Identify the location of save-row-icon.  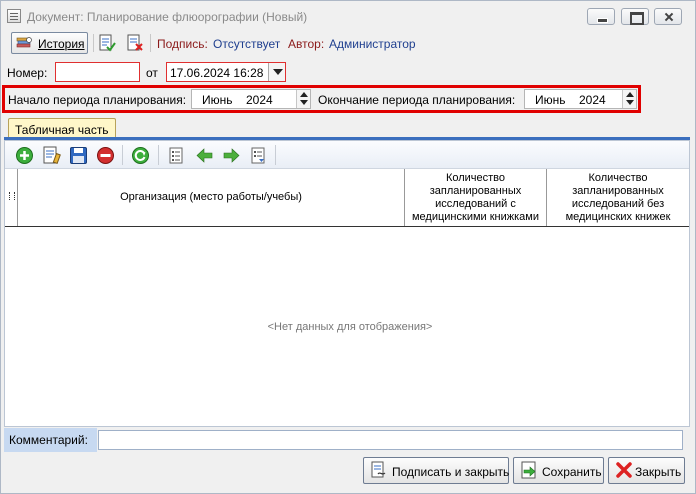
(78, 155).